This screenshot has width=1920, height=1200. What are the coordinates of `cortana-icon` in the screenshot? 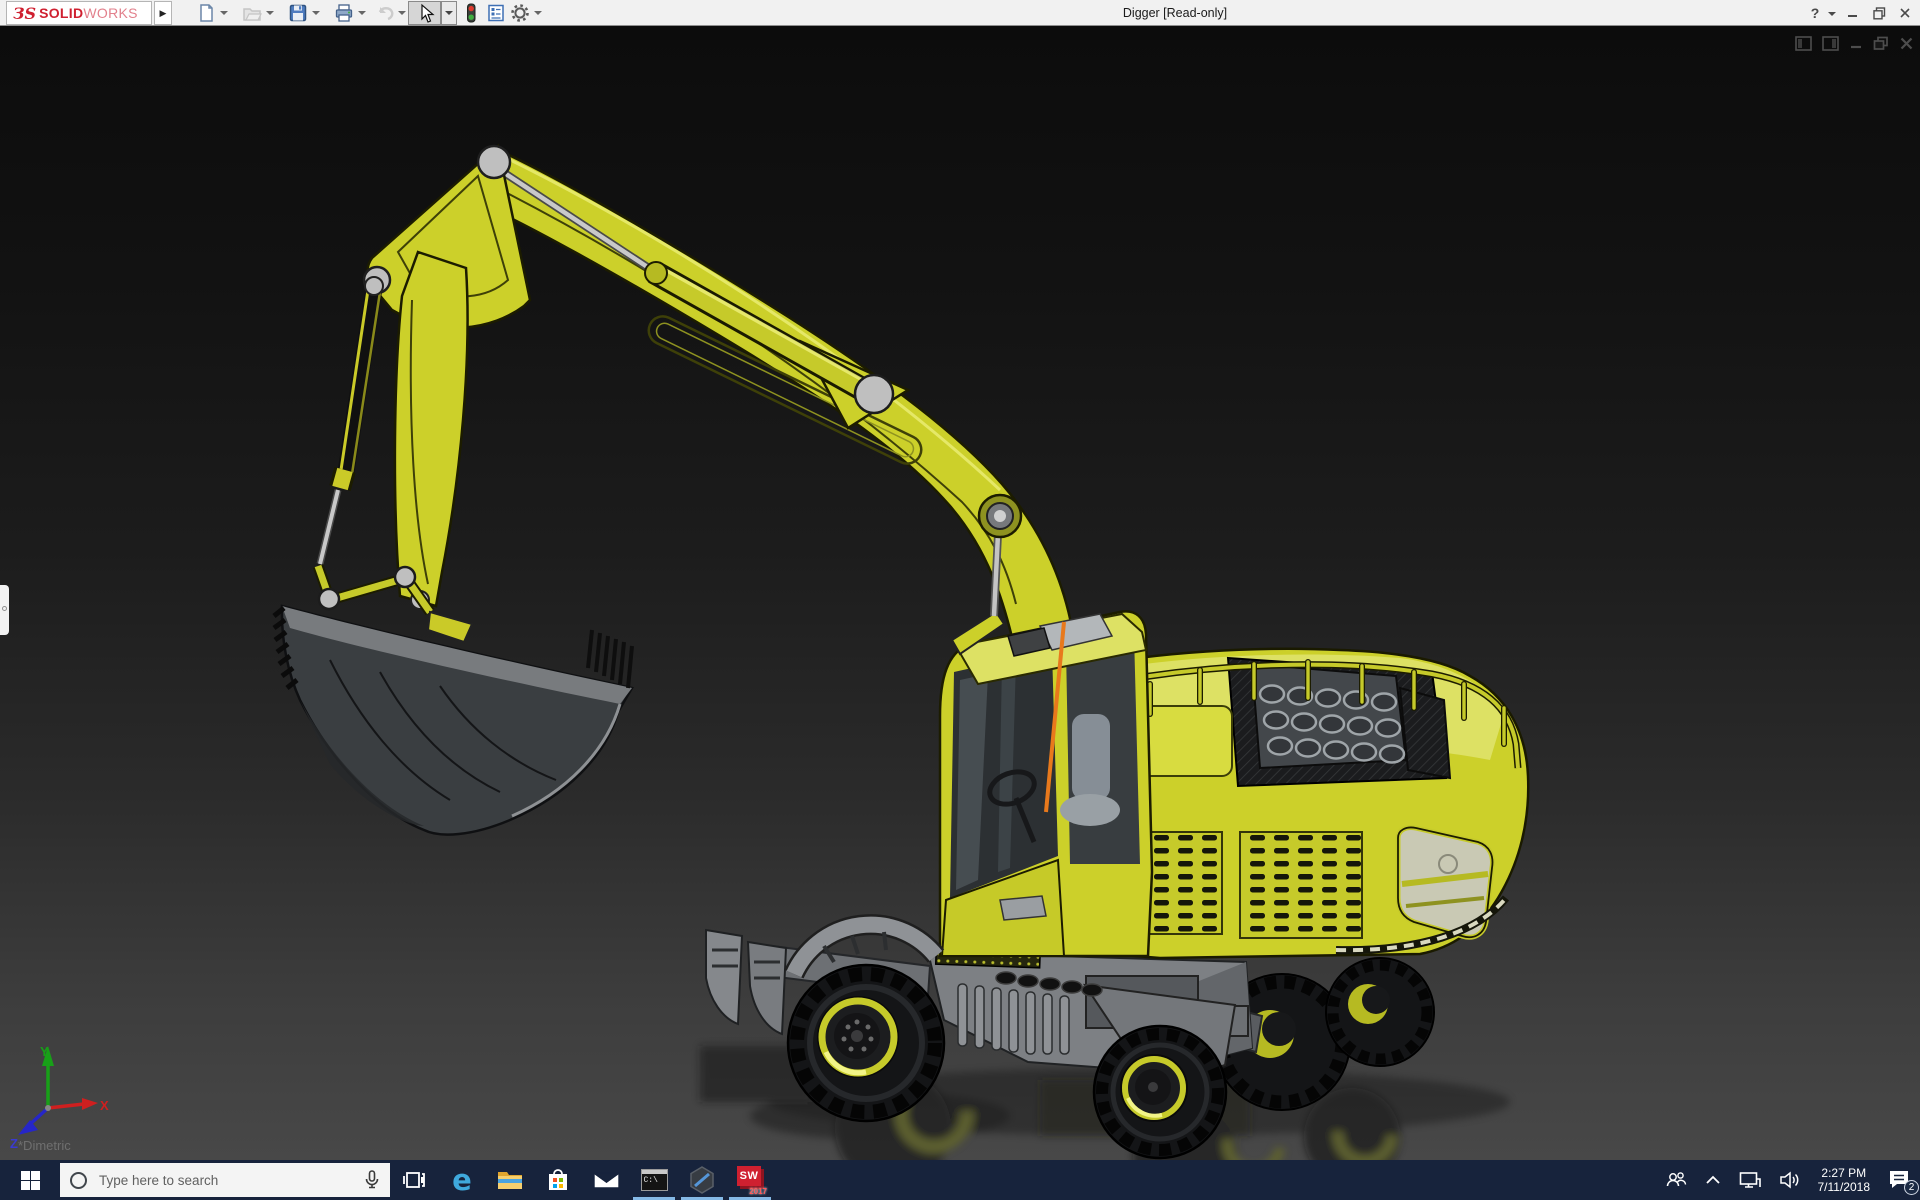 It's located at (78, 1180).